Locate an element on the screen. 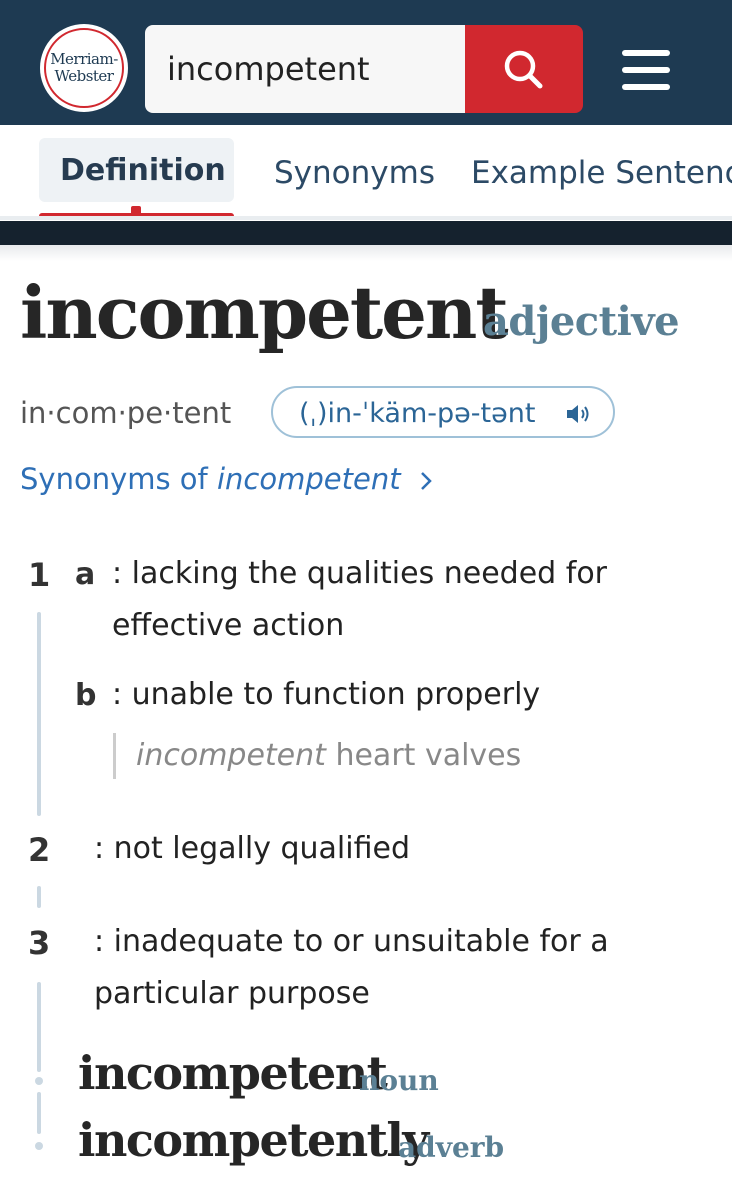 Image resolution: width=732 pixels, height=1200 pixels. speaker-icon is located at coordinates (578, 414).